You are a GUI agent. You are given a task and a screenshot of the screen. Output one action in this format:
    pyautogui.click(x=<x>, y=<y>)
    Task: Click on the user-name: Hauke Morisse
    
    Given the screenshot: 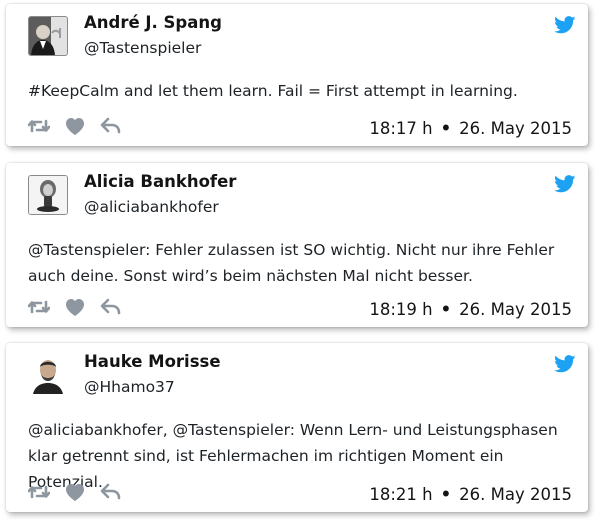 What is the action you would take?
    pyautogui.click(x=152, y=361)
    